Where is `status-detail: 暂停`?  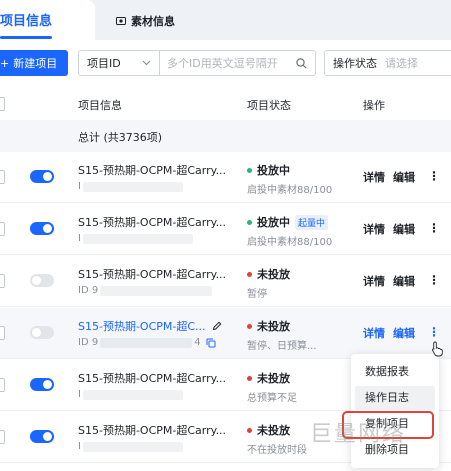
status-detail: 暂停 is located at coordinates (257, 294).